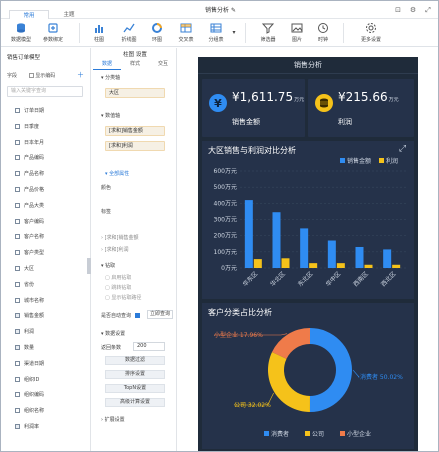  What do you see at coordinates (135, 388) in the screenshot?
I see `topn-settings-button: TopN设置` at bounding box center [135, 388].